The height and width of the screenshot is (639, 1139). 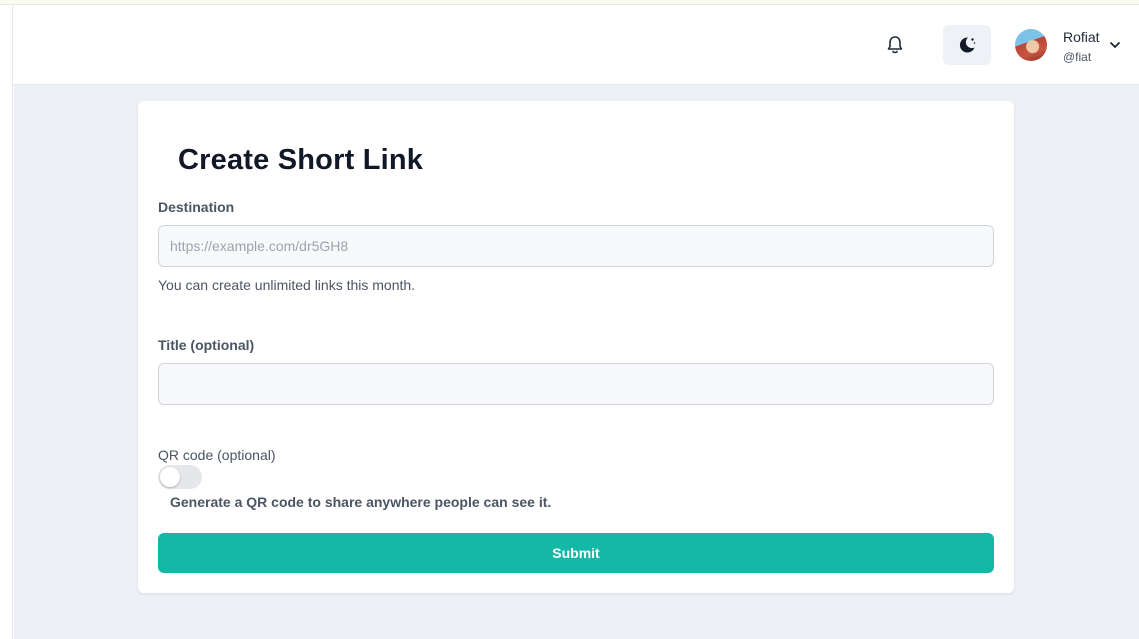 What do you see at coordinates (576, 246) in the screenshot?
I see `destination-input` at bounding box center [576, 246].